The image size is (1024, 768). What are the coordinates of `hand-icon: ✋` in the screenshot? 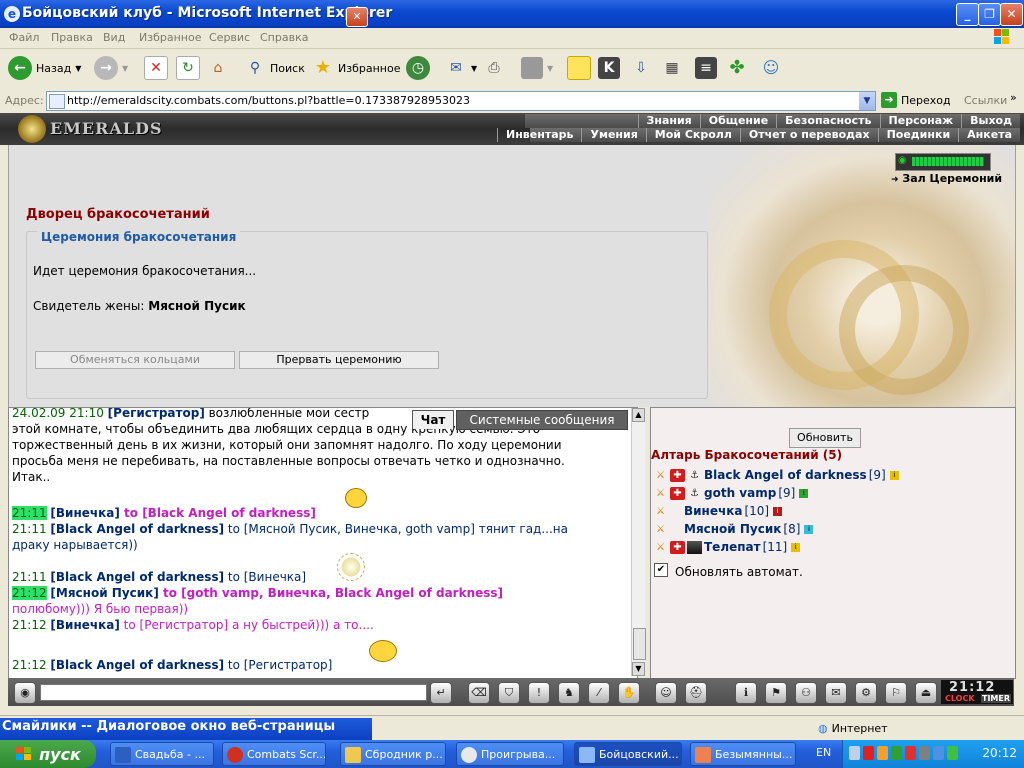 It's located at (629, 693).